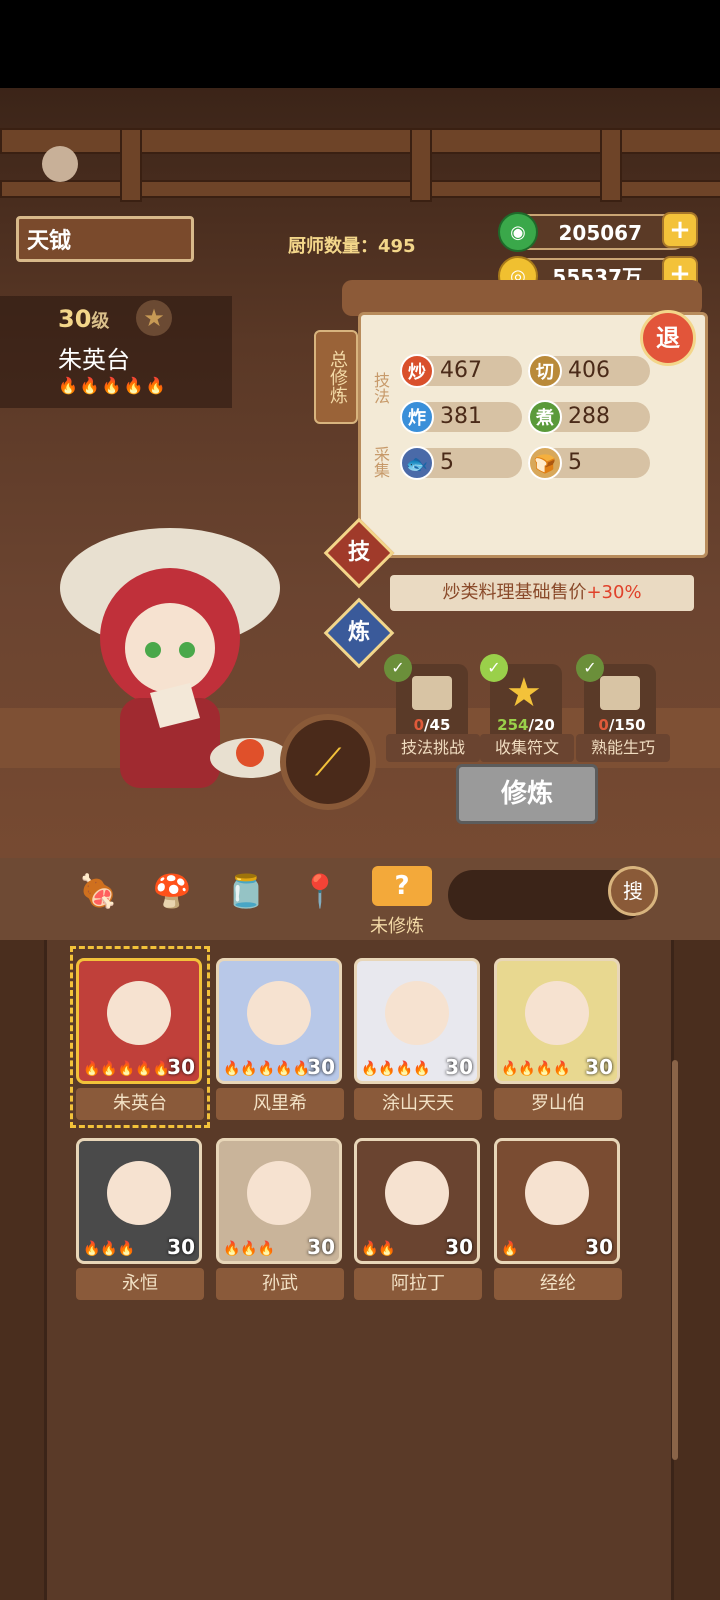  Describe the element at coordinates (352, 246) in the screenshot. I see `chef-count: 厨师数量：495` at that location.